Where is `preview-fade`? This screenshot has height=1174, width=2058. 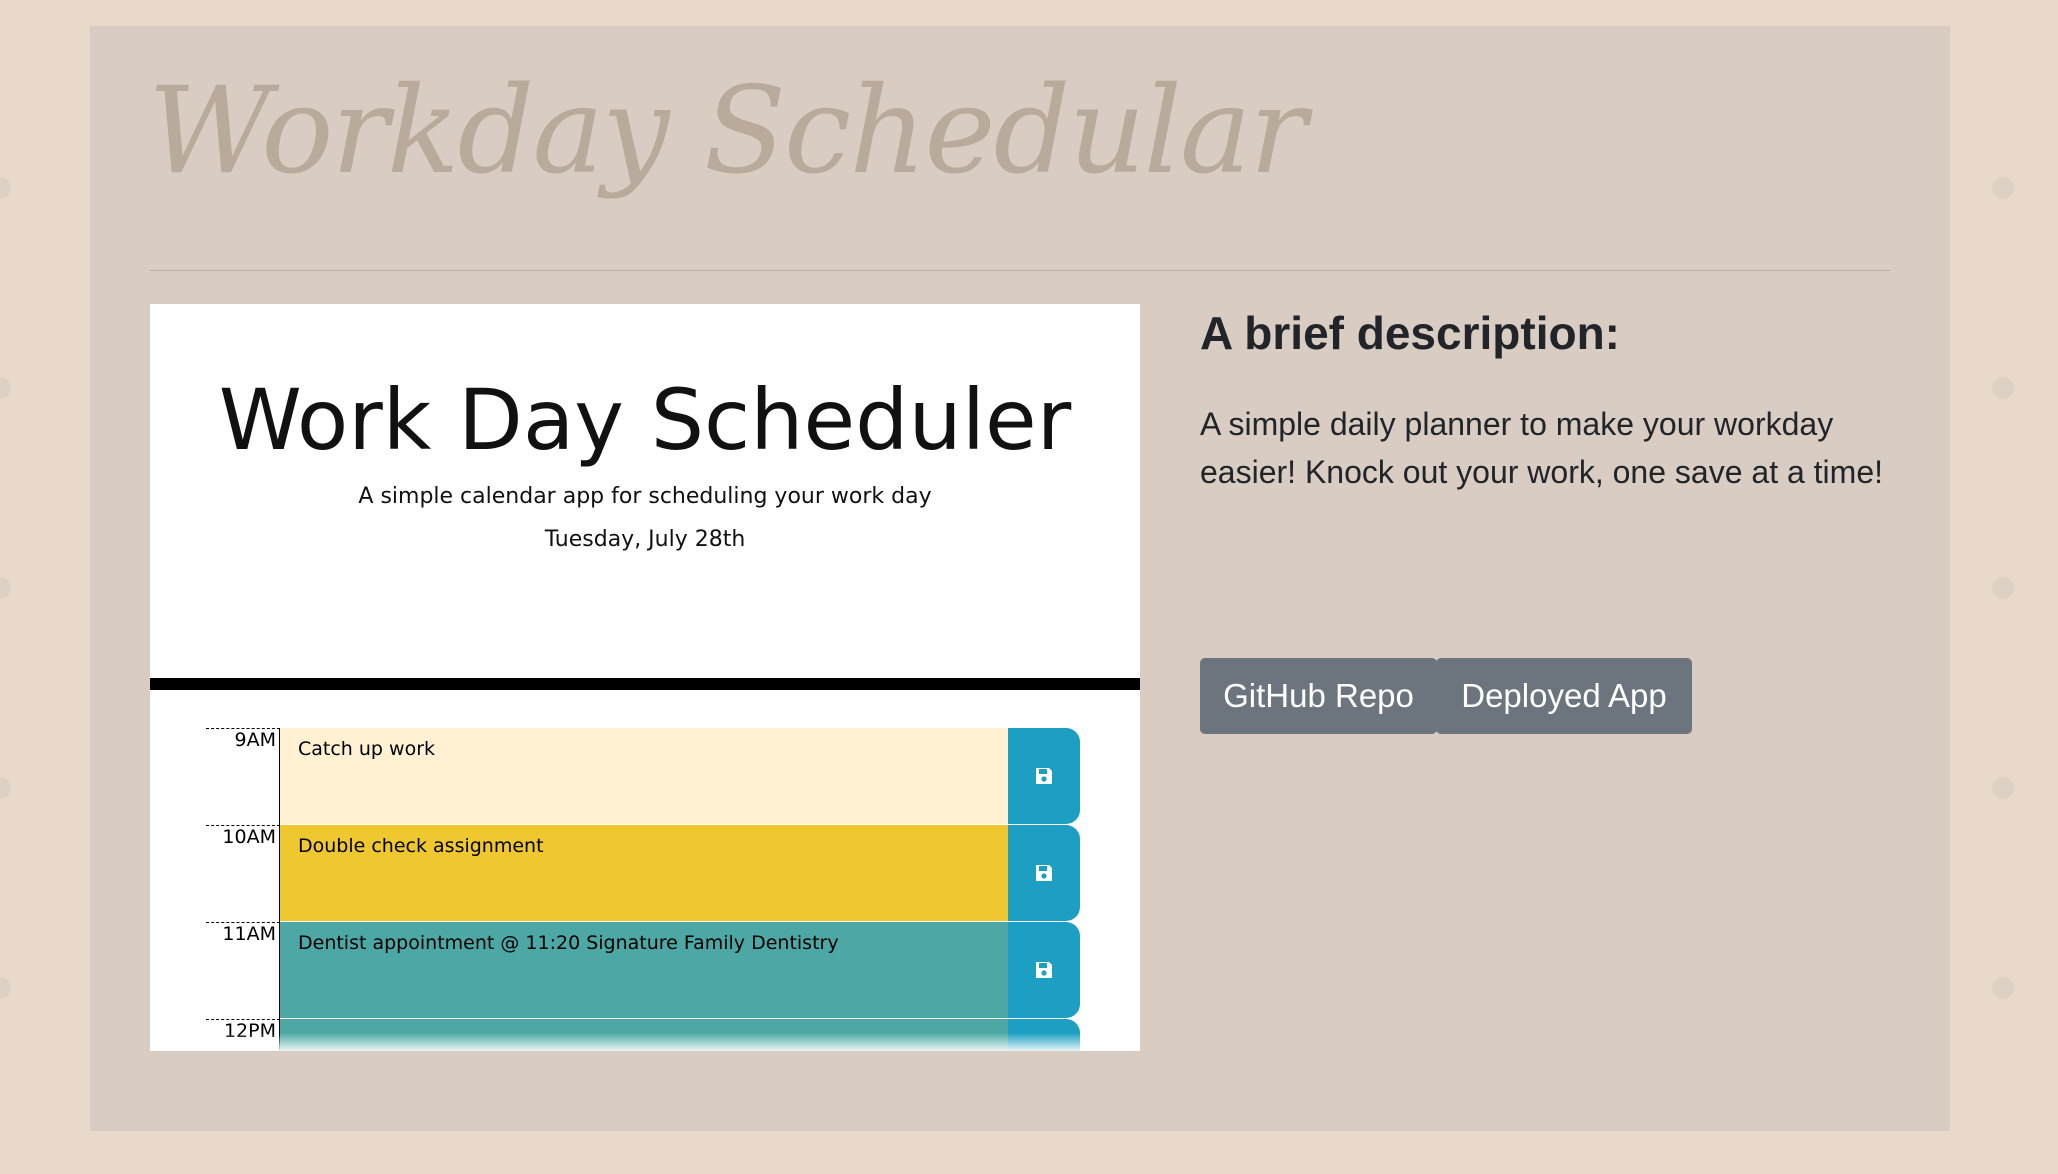 preview-fade is located at coordinates (645, 1042).